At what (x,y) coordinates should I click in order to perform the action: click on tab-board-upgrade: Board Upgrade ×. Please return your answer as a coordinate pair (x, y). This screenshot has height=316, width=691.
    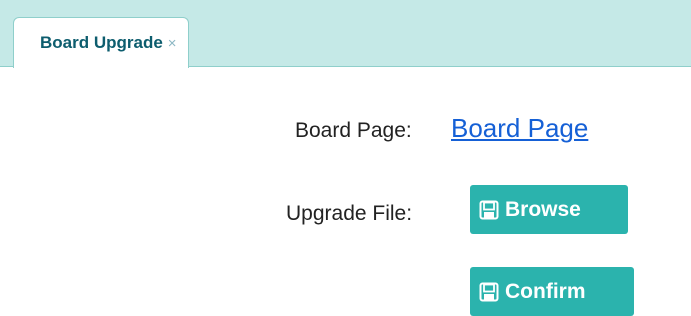
    Looking at the image, I should click on (101, 42).